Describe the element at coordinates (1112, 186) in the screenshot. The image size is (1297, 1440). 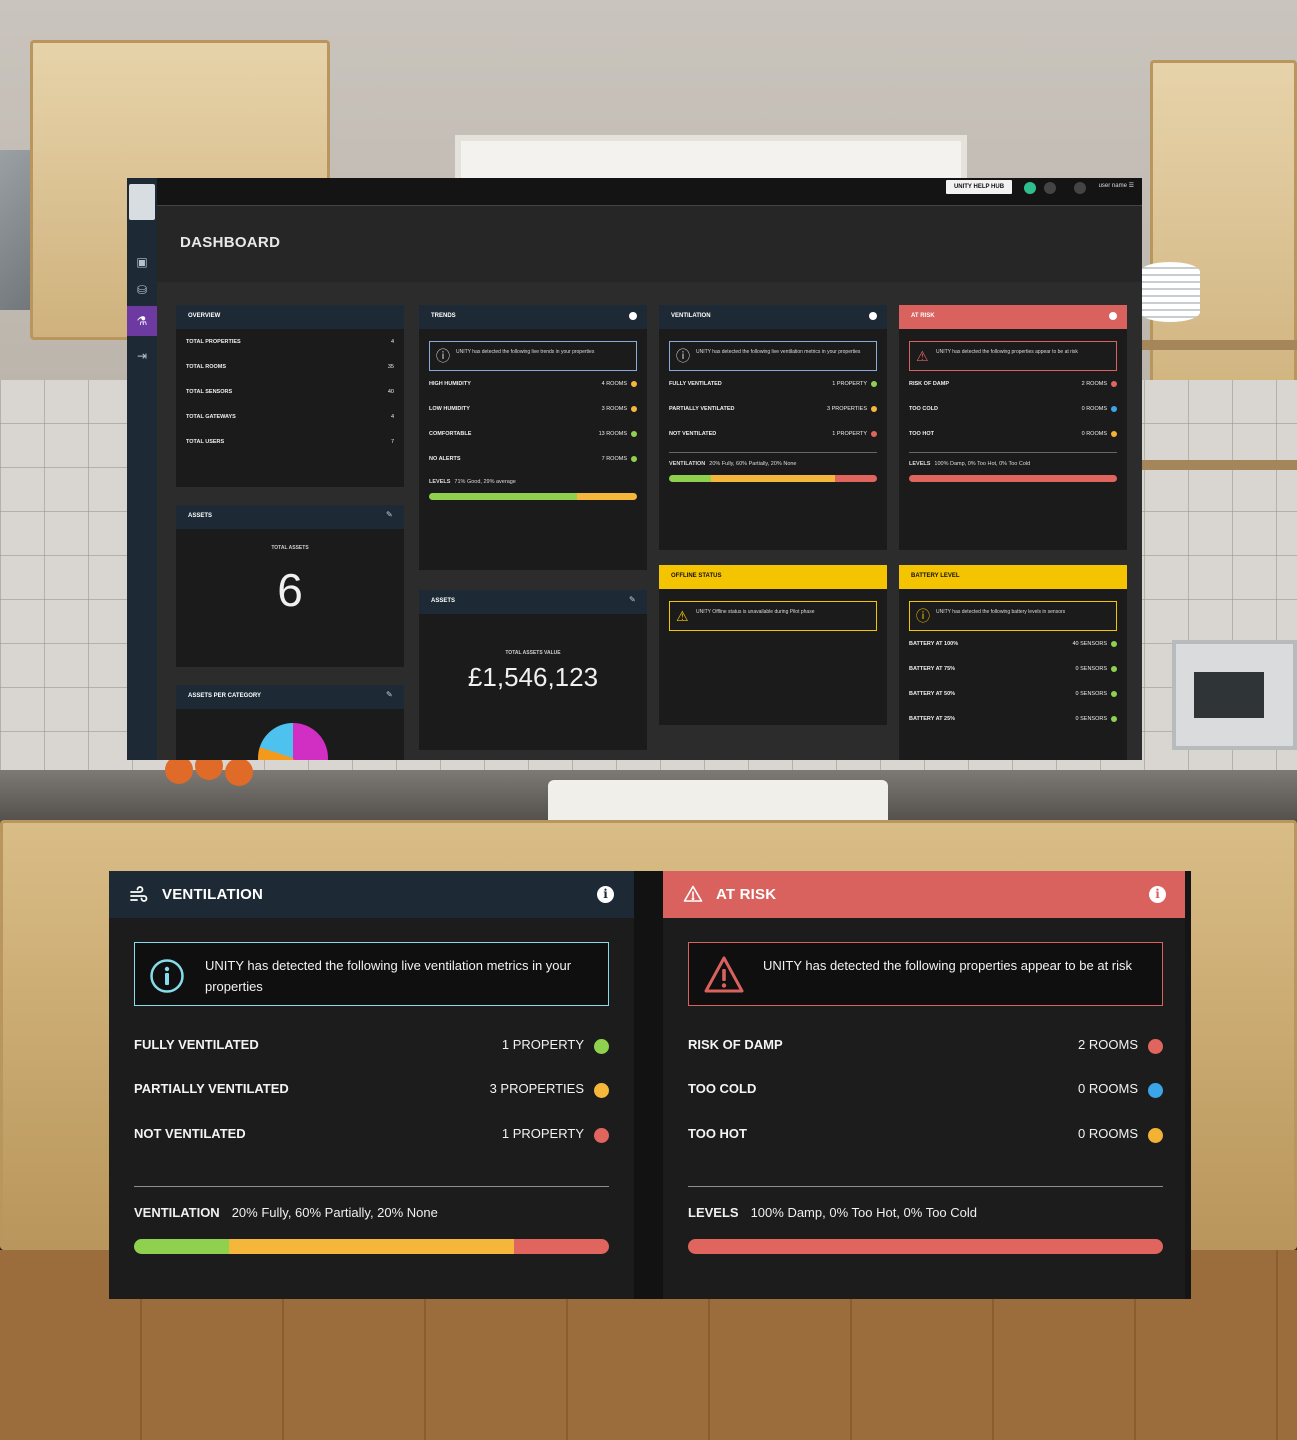
I see `user-name: user name` at that location.